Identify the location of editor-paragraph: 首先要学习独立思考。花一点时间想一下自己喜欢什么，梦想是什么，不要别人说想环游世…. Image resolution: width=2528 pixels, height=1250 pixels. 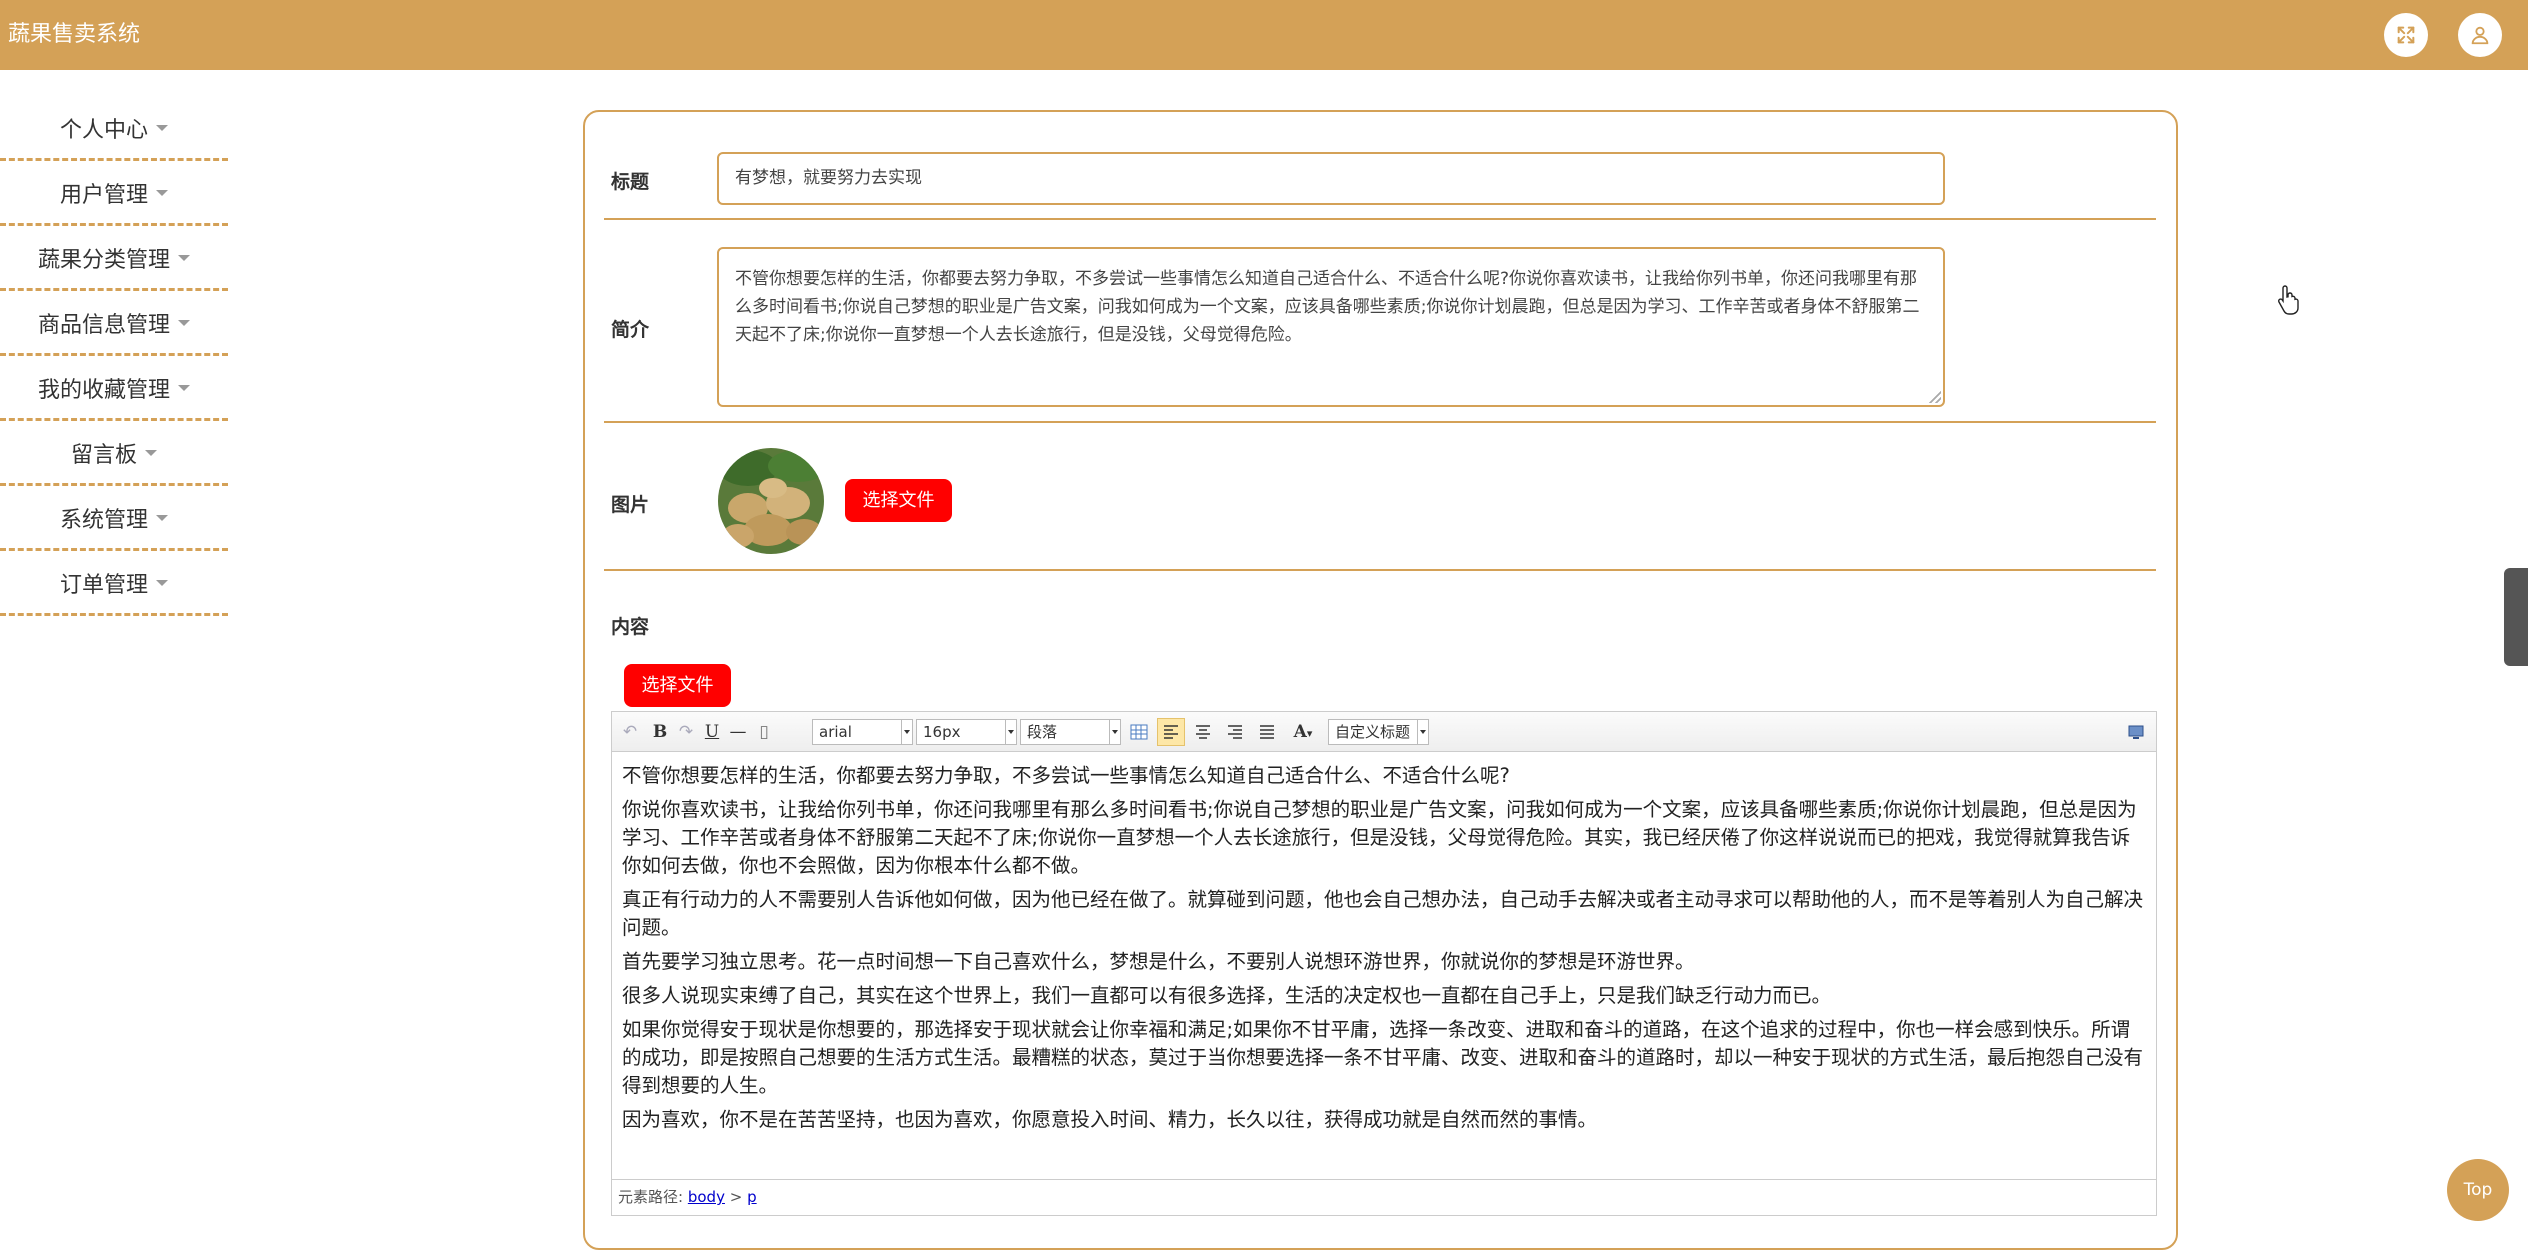
(1158, 961).